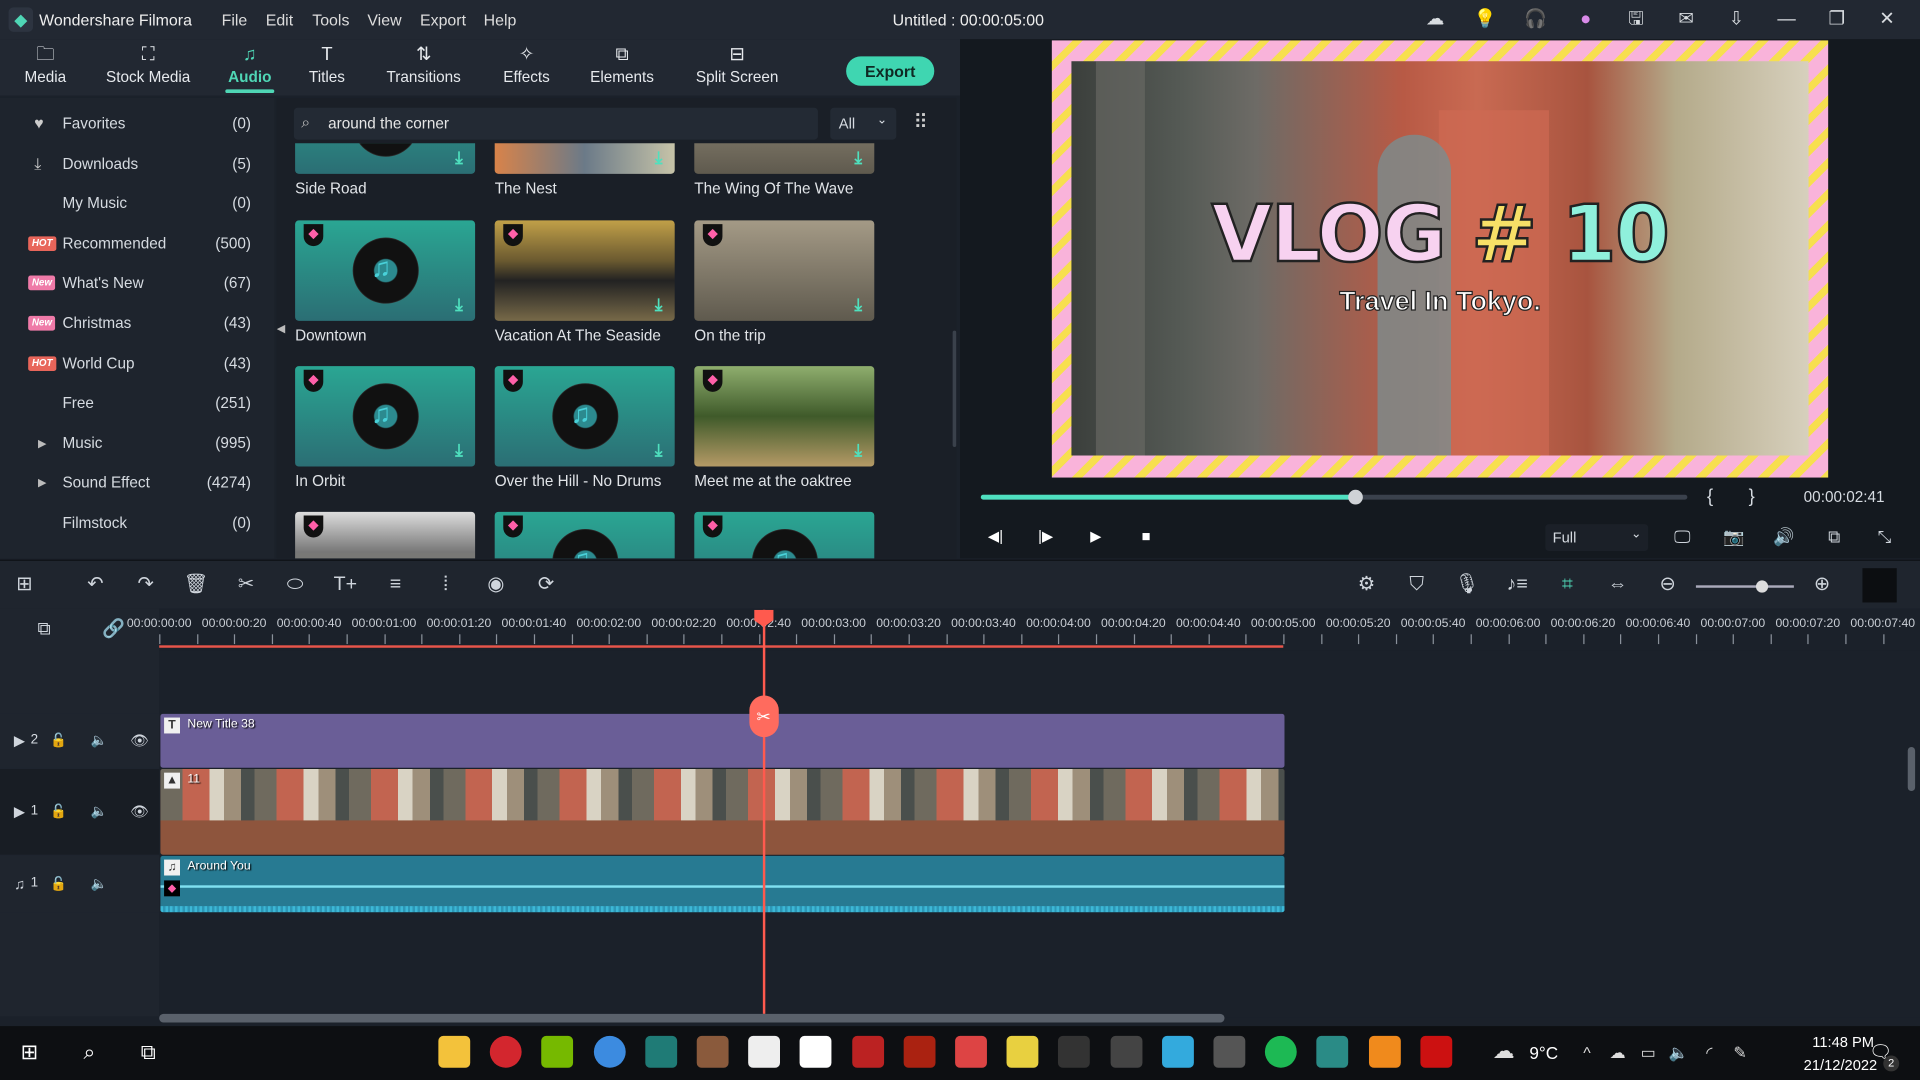 The image size is (1920, 1080). Describe the element at coordinates (45, 67) in the screenshot. I see `tab-media: 🗀 Media` at that location.